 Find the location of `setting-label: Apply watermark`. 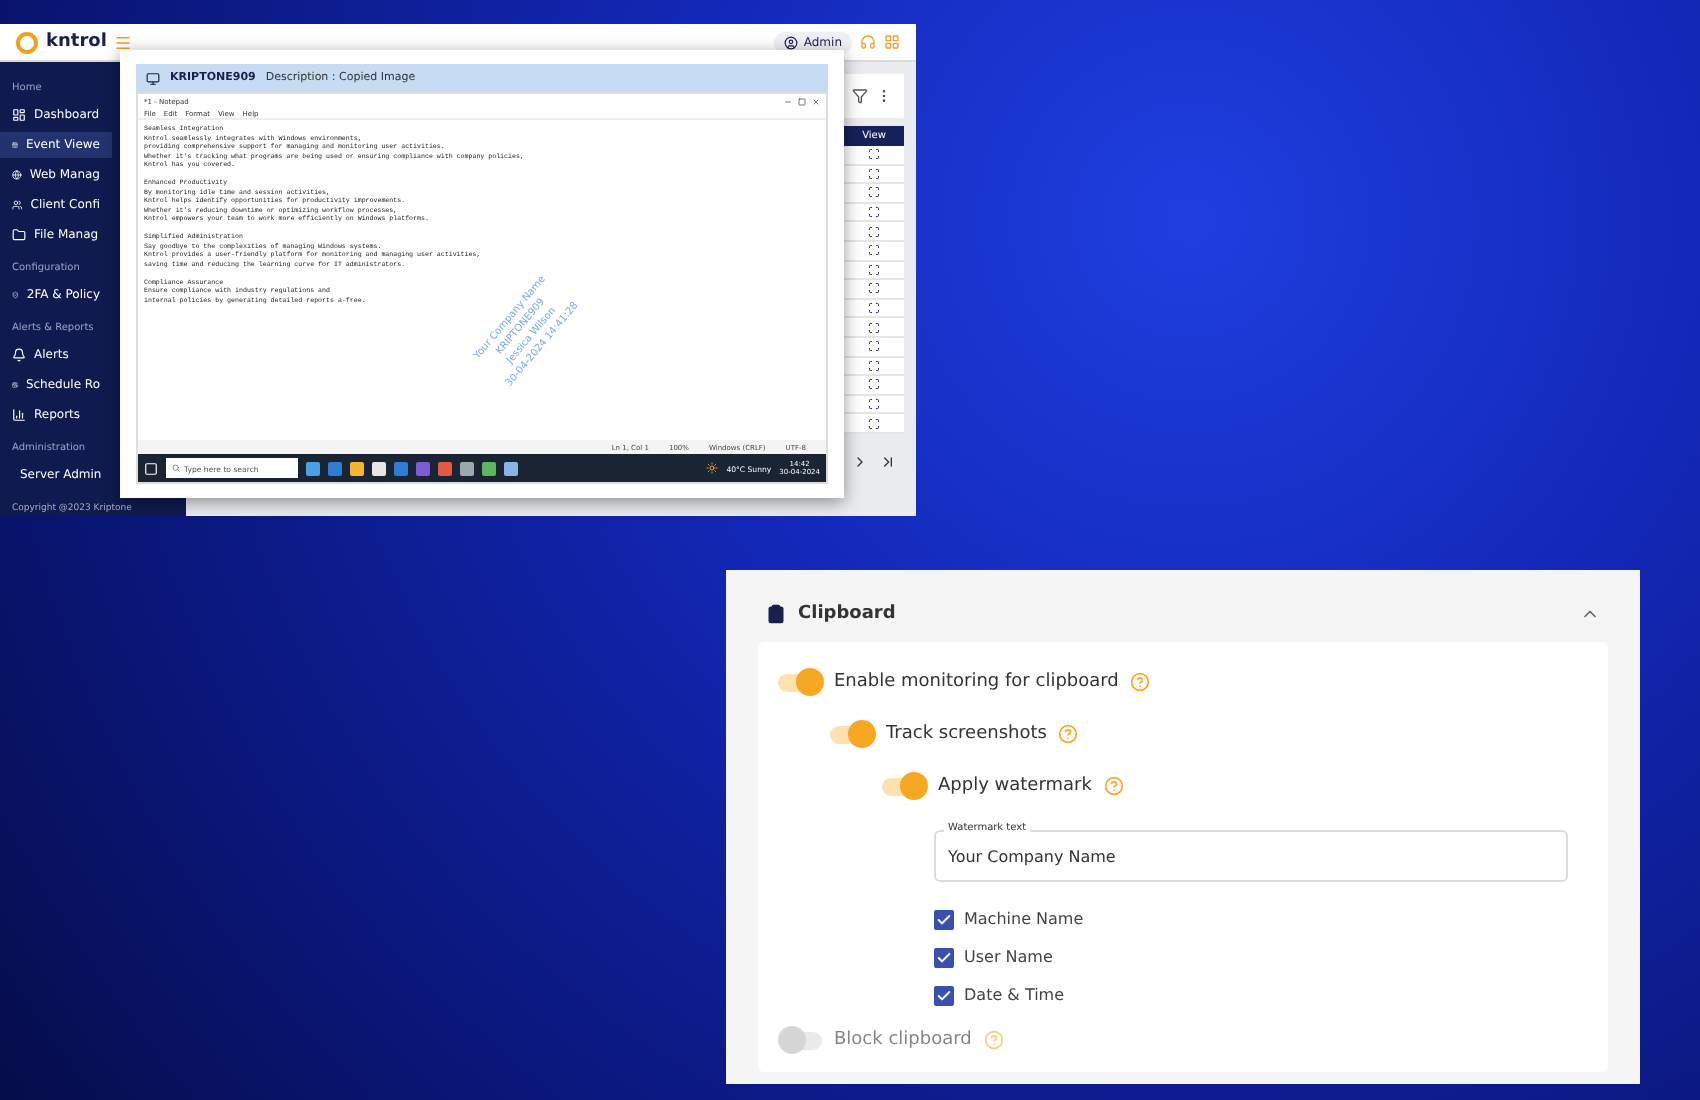

setting-label: Apply watermark is located at coordinates (1015, 786).